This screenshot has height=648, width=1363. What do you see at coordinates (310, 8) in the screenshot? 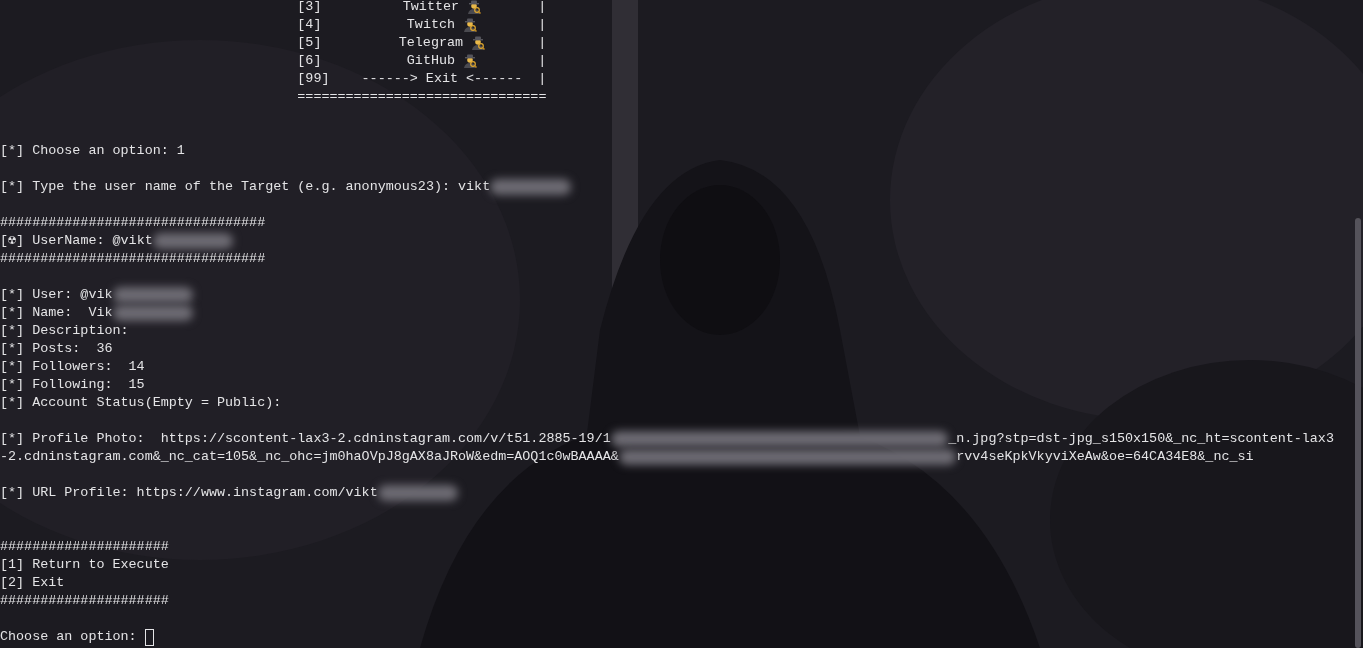
I see `menu-number: [3]` at bounding box center [310, 8].